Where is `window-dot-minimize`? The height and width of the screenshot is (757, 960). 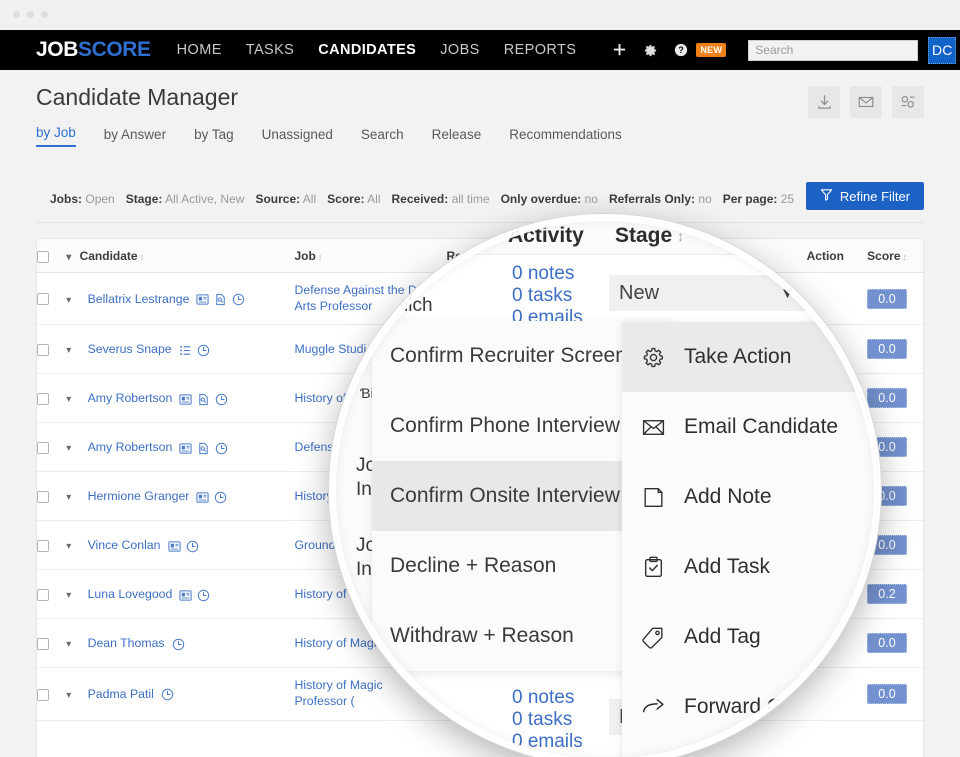
window-dot-minimize is located at coordinates (30, 14).